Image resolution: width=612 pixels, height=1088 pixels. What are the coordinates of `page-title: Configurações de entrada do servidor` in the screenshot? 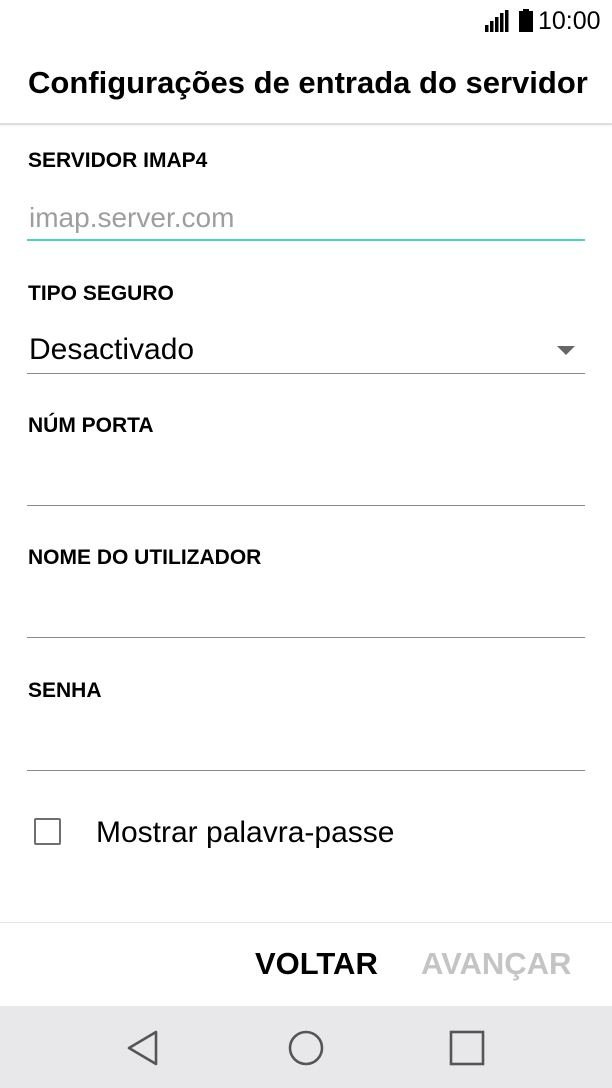 It's located at (308, 82).